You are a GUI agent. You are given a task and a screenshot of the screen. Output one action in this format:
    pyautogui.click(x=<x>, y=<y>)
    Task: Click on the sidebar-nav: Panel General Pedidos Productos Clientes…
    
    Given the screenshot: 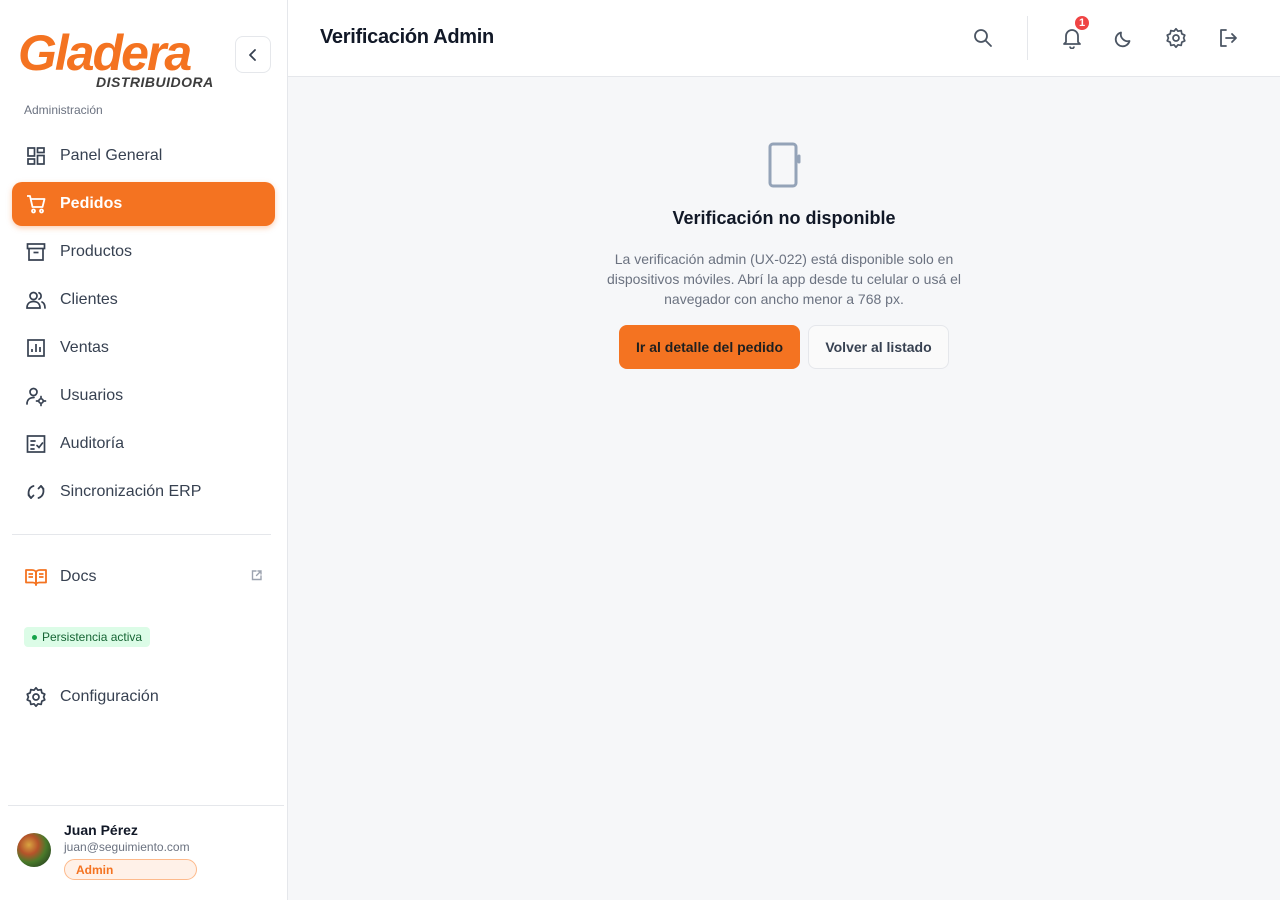 What is the action you would take?
    pyautogui.click(x=143, y=326)
    